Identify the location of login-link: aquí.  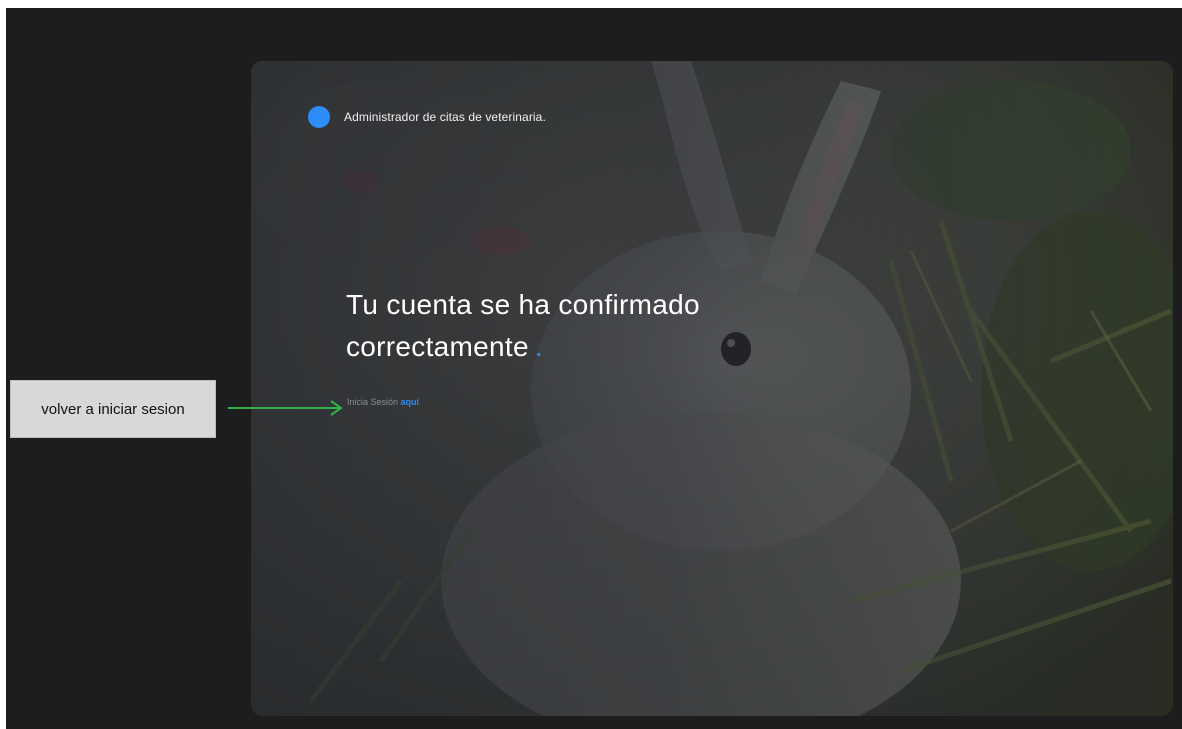
(410, 402).